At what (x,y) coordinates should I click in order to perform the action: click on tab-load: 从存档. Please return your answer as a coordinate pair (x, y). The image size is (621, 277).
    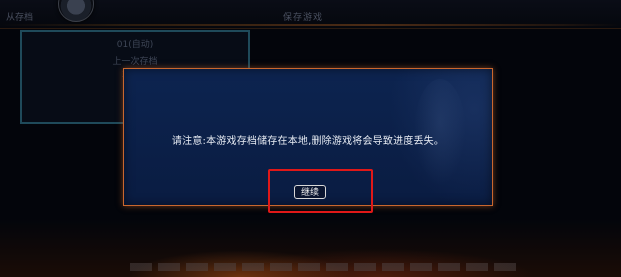
    Looking at the image, I should click on (19, 16).